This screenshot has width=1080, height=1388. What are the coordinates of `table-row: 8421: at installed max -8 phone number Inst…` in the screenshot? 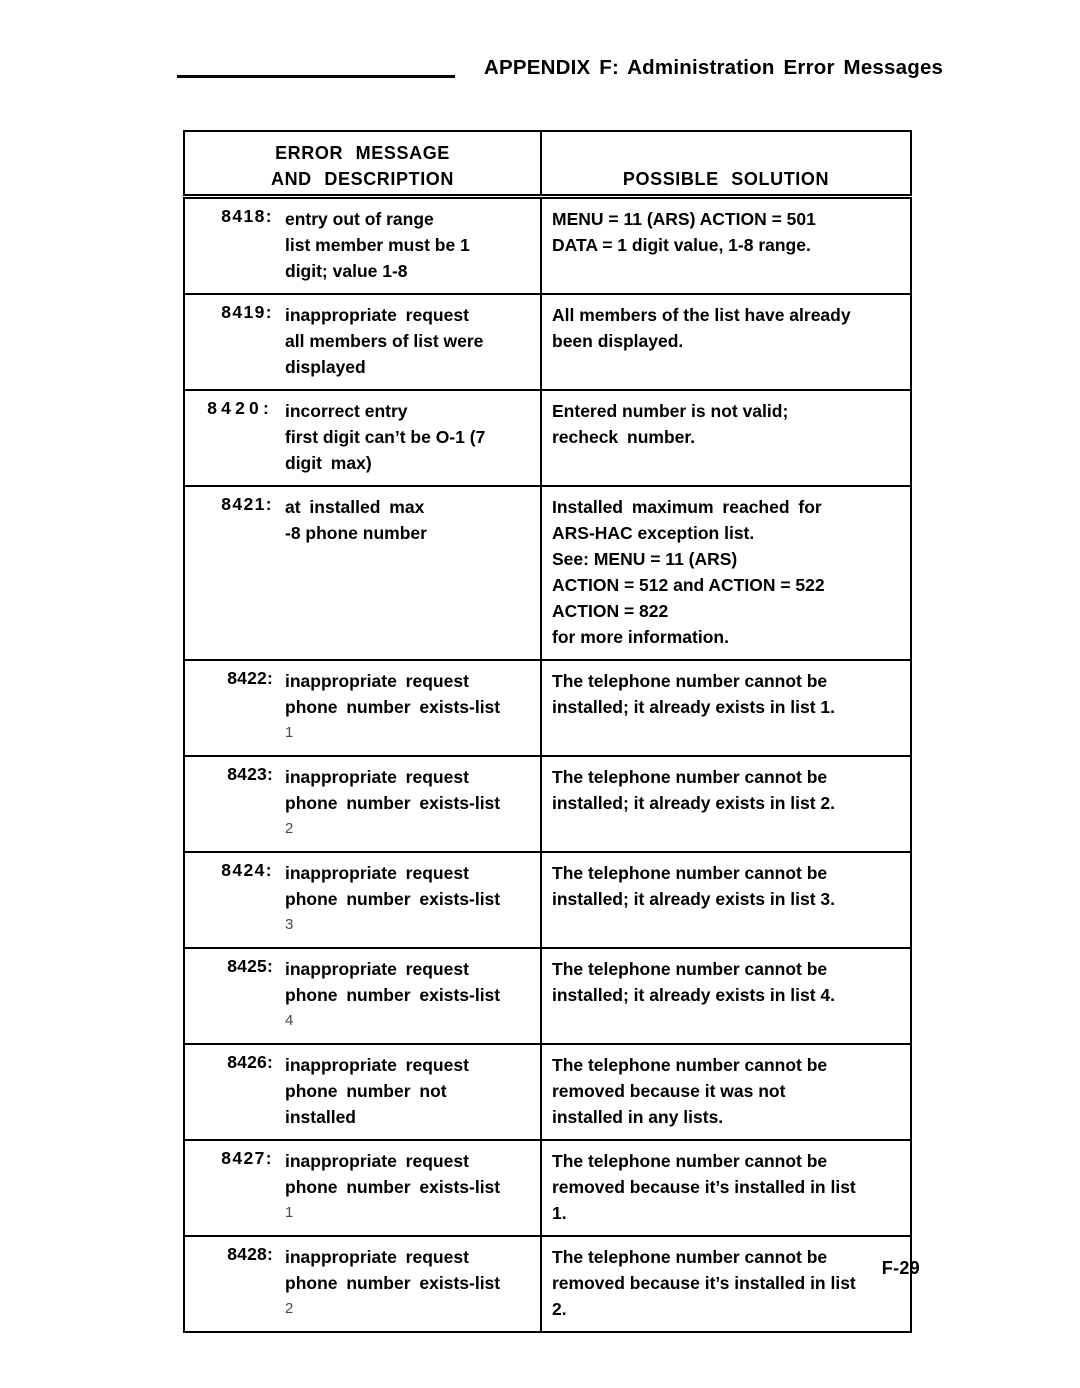 It's located at (547, 573).